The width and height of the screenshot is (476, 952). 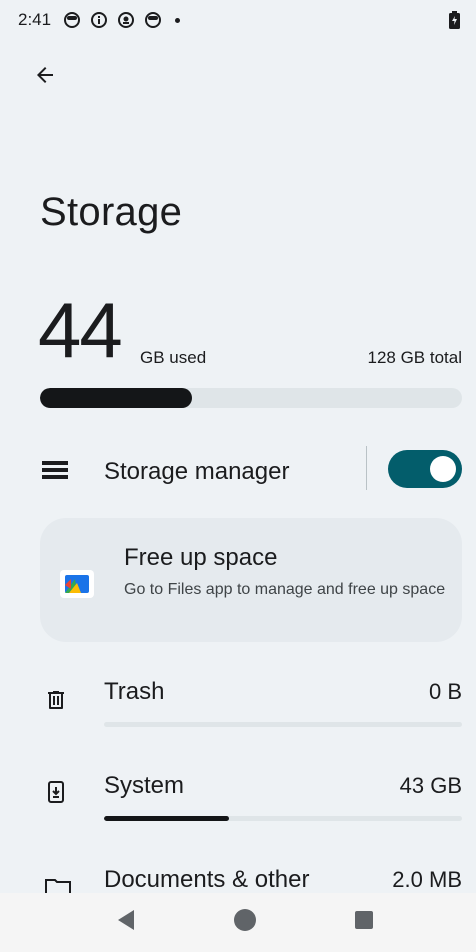 I want to click on used-storage-value: 44, so click(x=80, y=330).